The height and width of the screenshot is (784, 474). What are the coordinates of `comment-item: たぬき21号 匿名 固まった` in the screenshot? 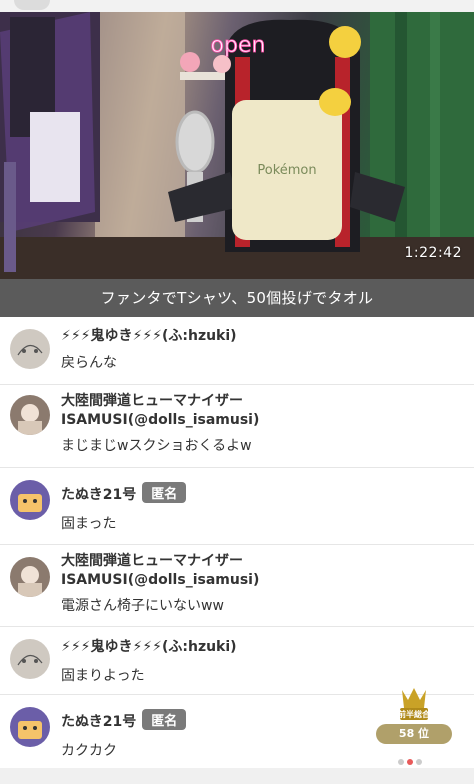 It's located at (237, 506).